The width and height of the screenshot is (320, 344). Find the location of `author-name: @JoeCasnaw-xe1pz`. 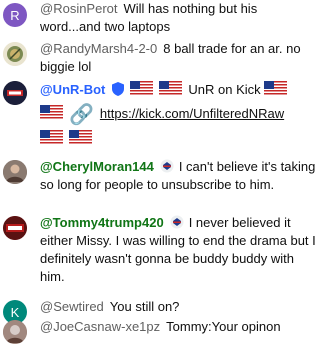

author-name: @JoeCasnaw-xe1pz is located at coordinates (100, 326).